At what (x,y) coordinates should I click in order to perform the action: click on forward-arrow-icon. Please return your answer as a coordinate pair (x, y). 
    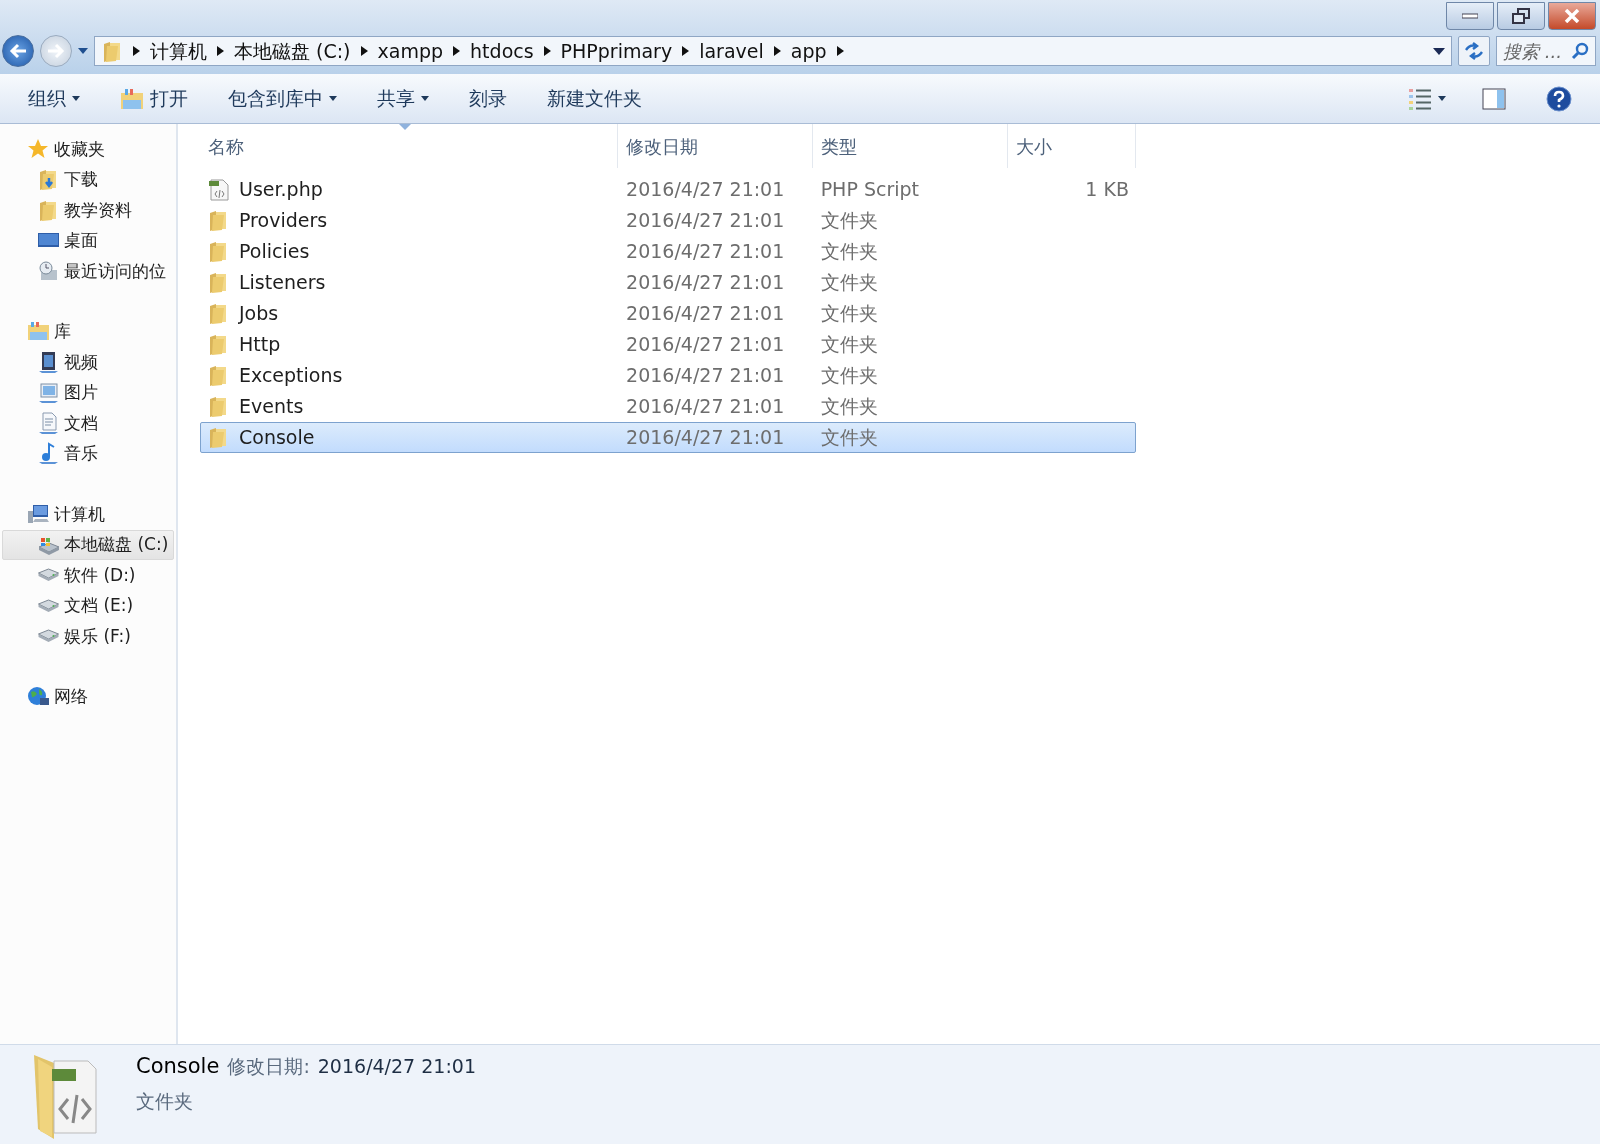
    Looking at the image, I should click on (56, 51).